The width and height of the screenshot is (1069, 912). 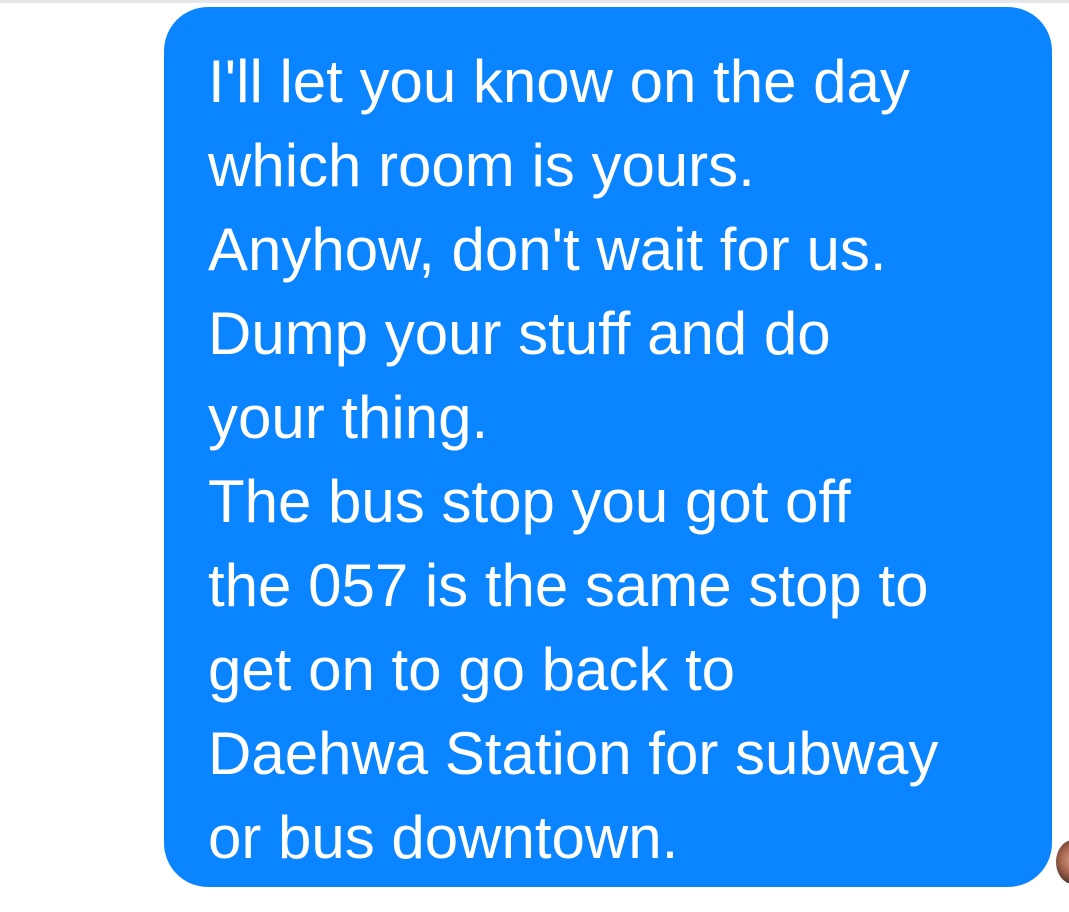 I want to click on message-line: or bus downtown., so click(x=443, y=837).